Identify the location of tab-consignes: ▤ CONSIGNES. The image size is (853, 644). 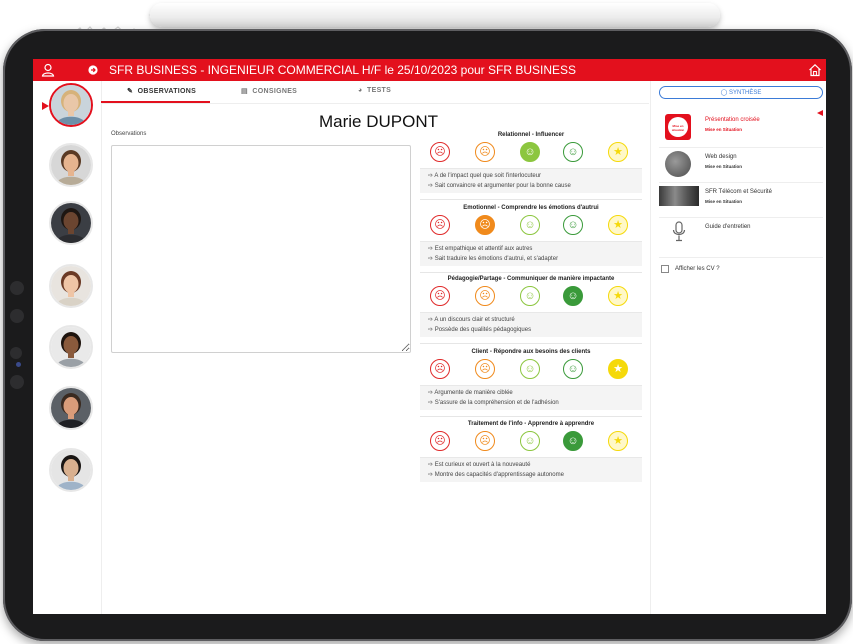
(269, 91).